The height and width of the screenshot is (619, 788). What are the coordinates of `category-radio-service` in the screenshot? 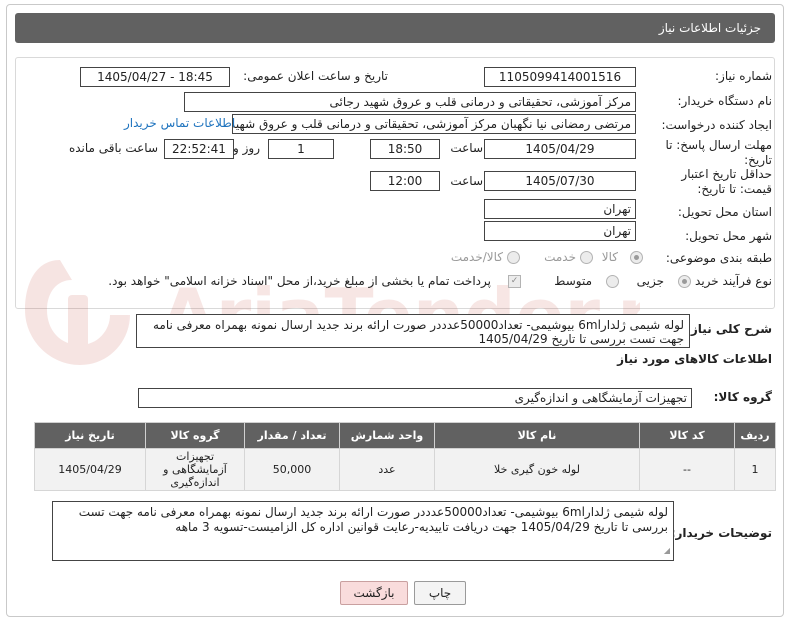 It's located at (586, 257).